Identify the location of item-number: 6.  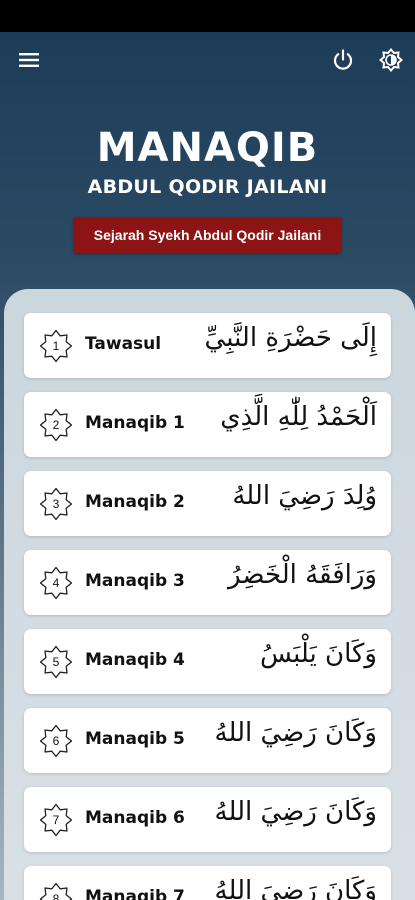
(56, 741).